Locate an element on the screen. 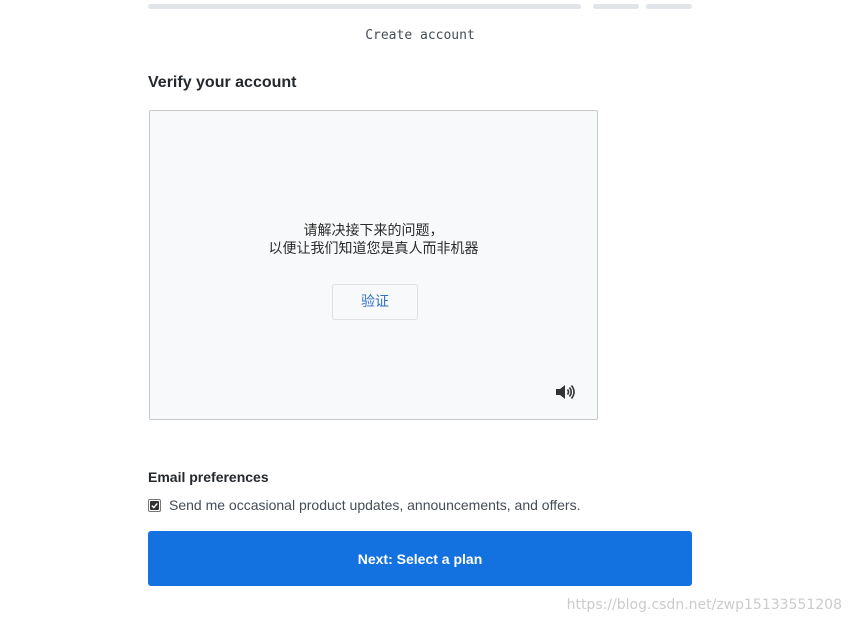 The height and width of the screenshot is (623, 851). step-label: Create account is located at coordinates (420, 35).